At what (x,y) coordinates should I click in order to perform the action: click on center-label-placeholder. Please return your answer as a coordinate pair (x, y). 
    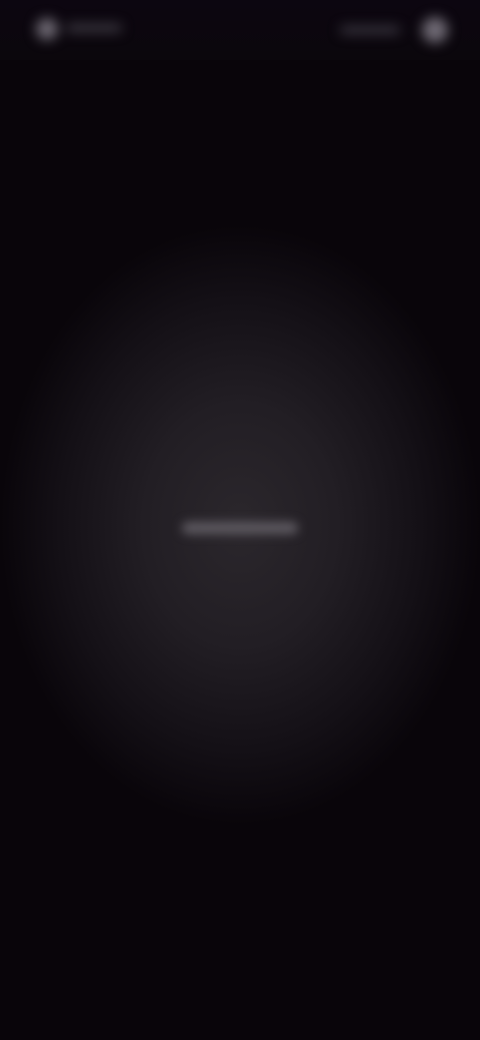
    Looking at the image, I should click on (240, 528).